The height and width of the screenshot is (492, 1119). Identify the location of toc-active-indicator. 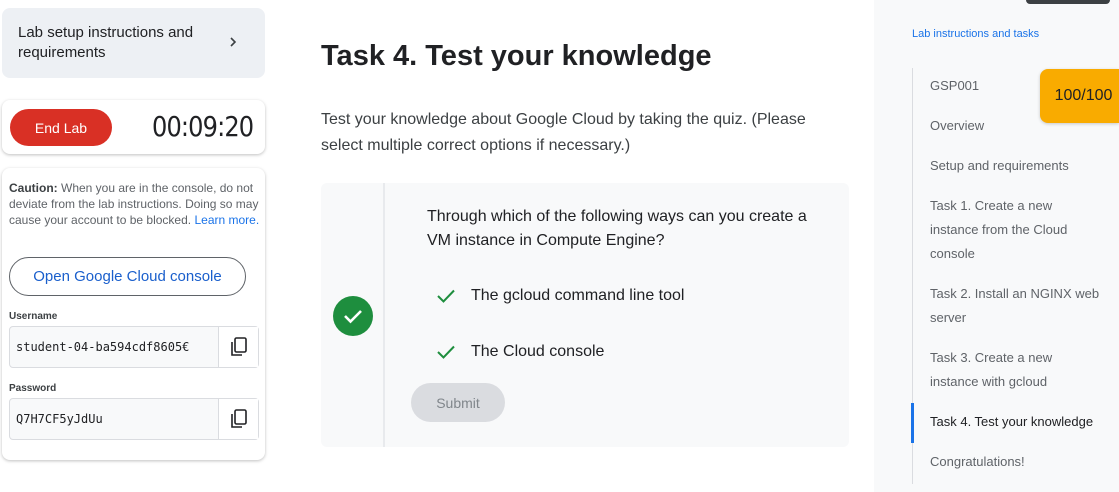
(912, 423).